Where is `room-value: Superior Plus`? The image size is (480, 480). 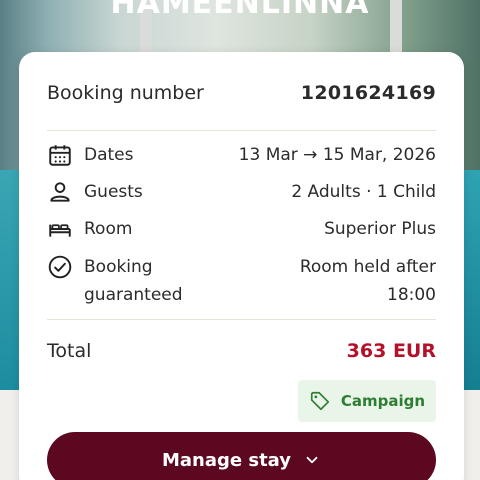
room-value: Superior Plus is located at coordinates (380, 229).